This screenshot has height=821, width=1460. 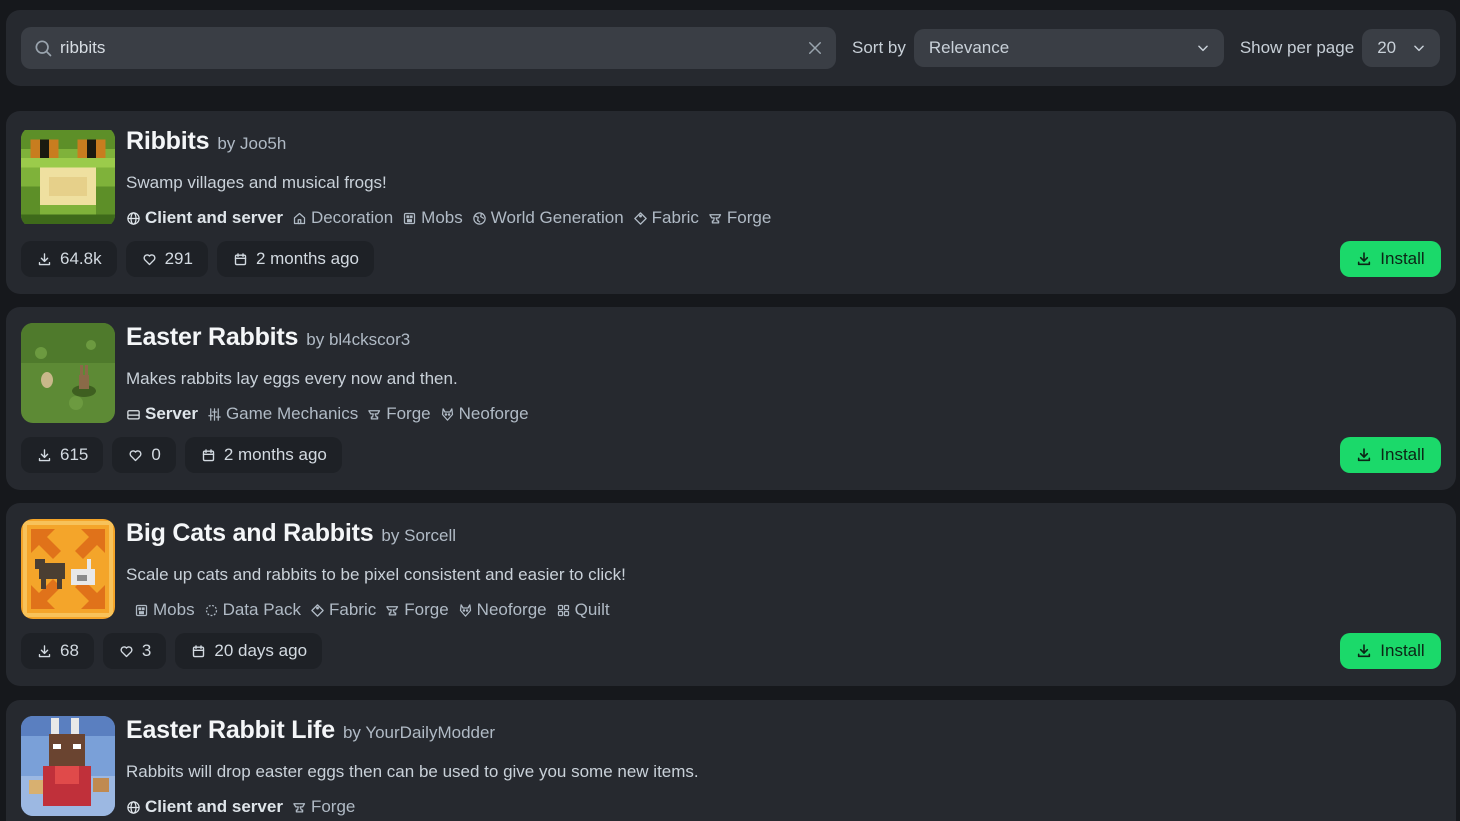 What do you see at coordinates (249, 651) in the screenshot?
I see `updated-date: 20 days ago` at bounding box center [249, 651].